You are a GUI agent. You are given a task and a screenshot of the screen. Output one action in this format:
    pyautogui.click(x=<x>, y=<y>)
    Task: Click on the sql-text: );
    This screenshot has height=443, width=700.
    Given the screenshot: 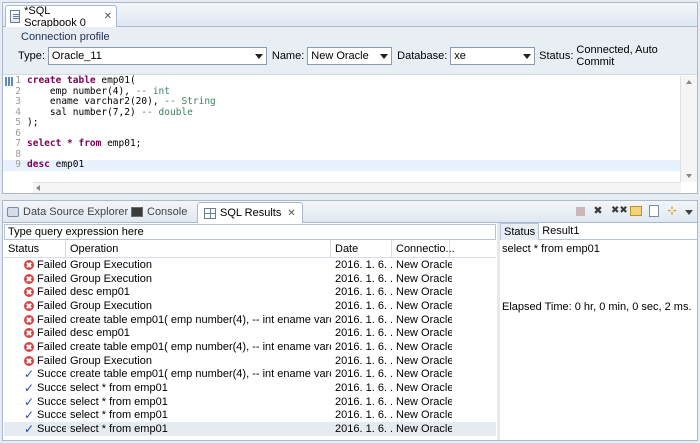 What is the action you would take?
    pyautogui.click(x=33, y=122)
    